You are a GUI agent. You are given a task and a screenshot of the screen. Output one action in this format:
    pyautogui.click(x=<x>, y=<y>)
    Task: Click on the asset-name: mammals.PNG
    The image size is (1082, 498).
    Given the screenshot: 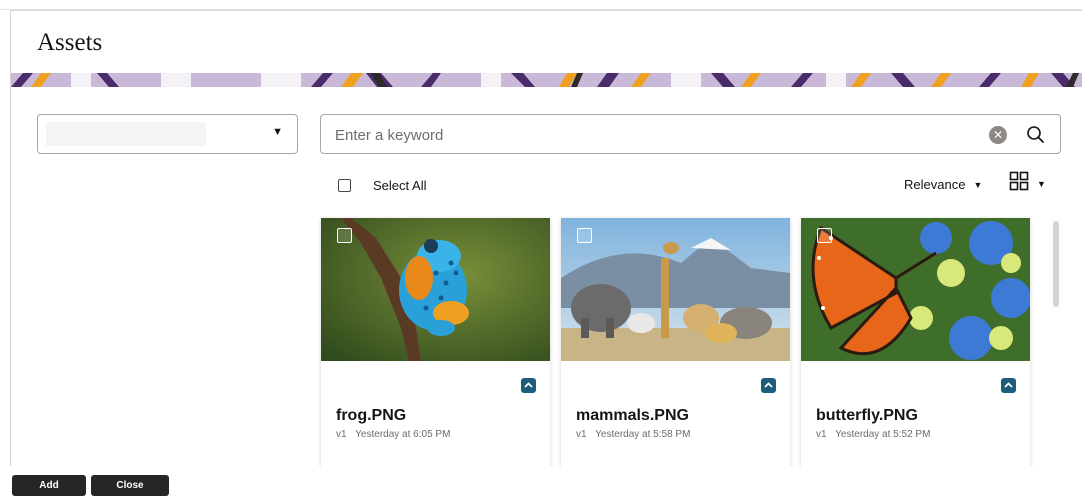 What is the action you would take?
    pyautogui.click(x=632, y=416)
    